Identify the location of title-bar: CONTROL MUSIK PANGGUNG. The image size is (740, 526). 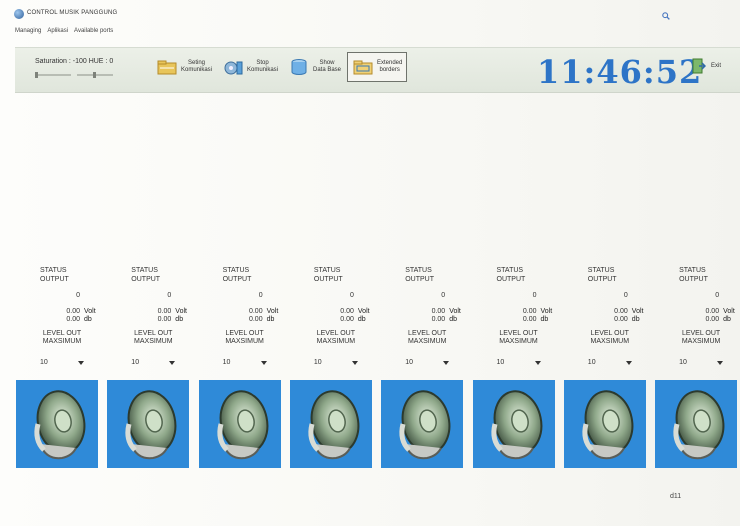
(370, 12).